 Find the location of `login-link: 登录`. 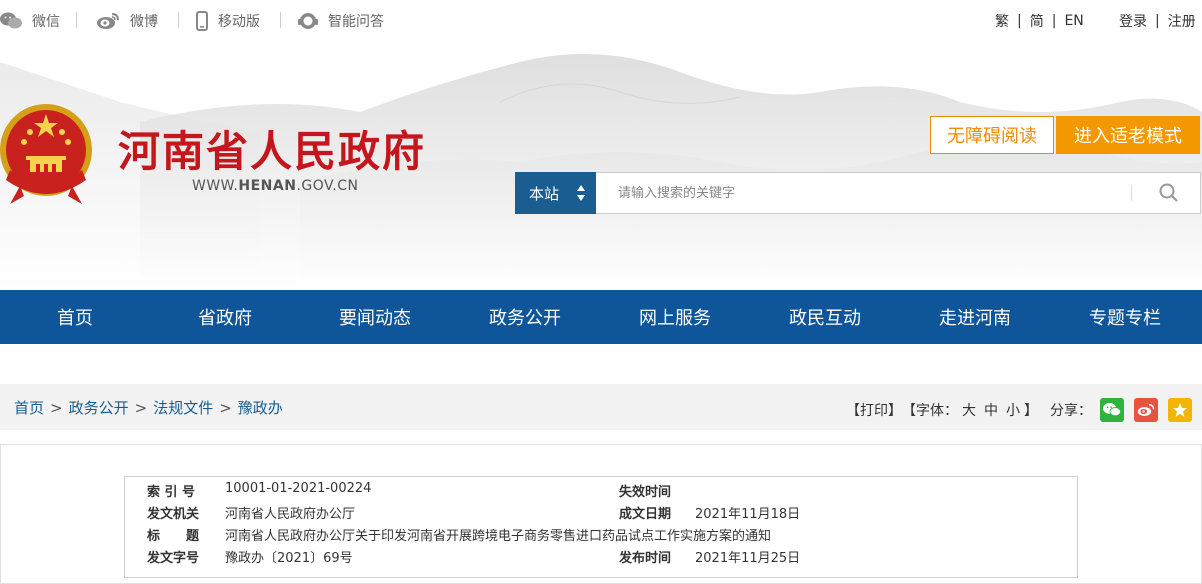

login-link: 登录 is located at coordinates (1133, 21).